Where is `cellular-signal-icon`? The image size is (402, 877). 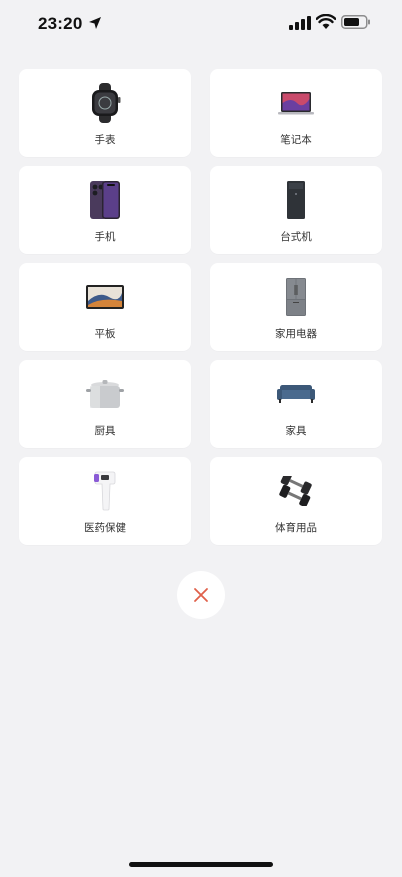
cellular-signal-icon is located at coordinates (300, 23).